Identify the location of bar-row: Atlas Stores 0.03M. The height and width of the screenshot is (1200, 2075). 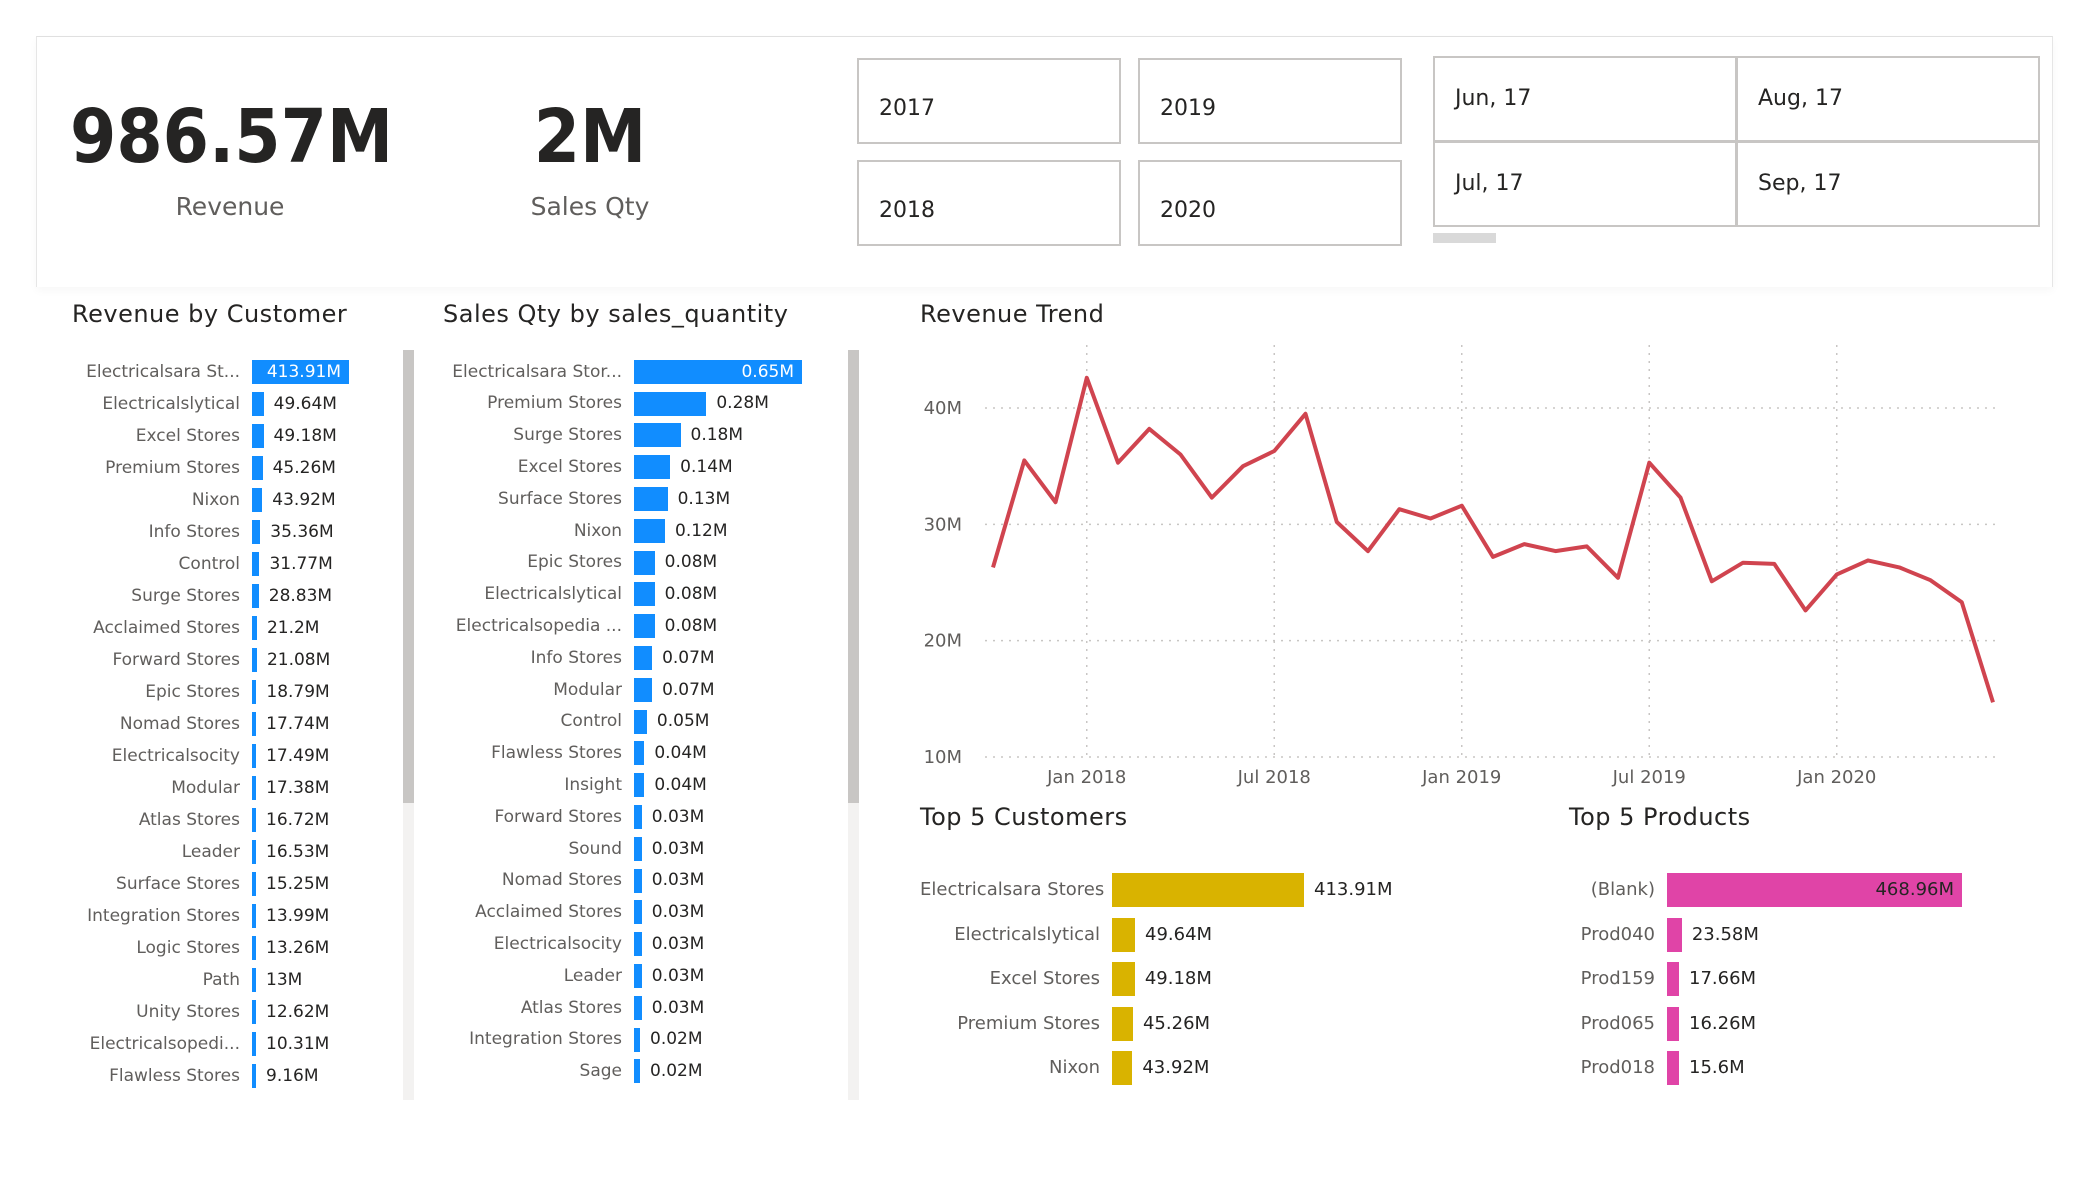
(635, 1008).